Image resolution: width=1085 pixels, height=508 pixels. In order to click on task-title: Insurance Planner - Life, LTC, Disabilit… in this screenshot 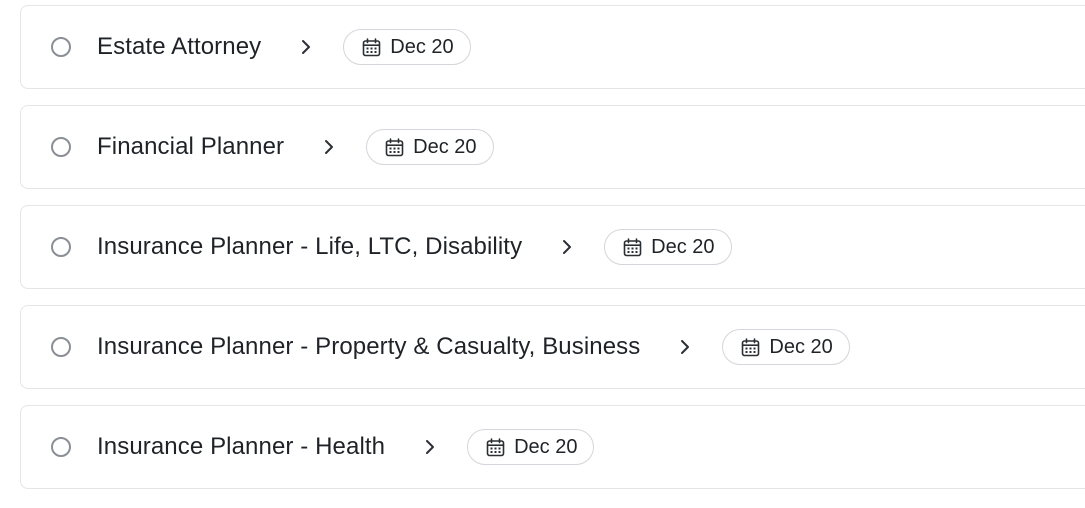, I will do `click(310, 246)`.